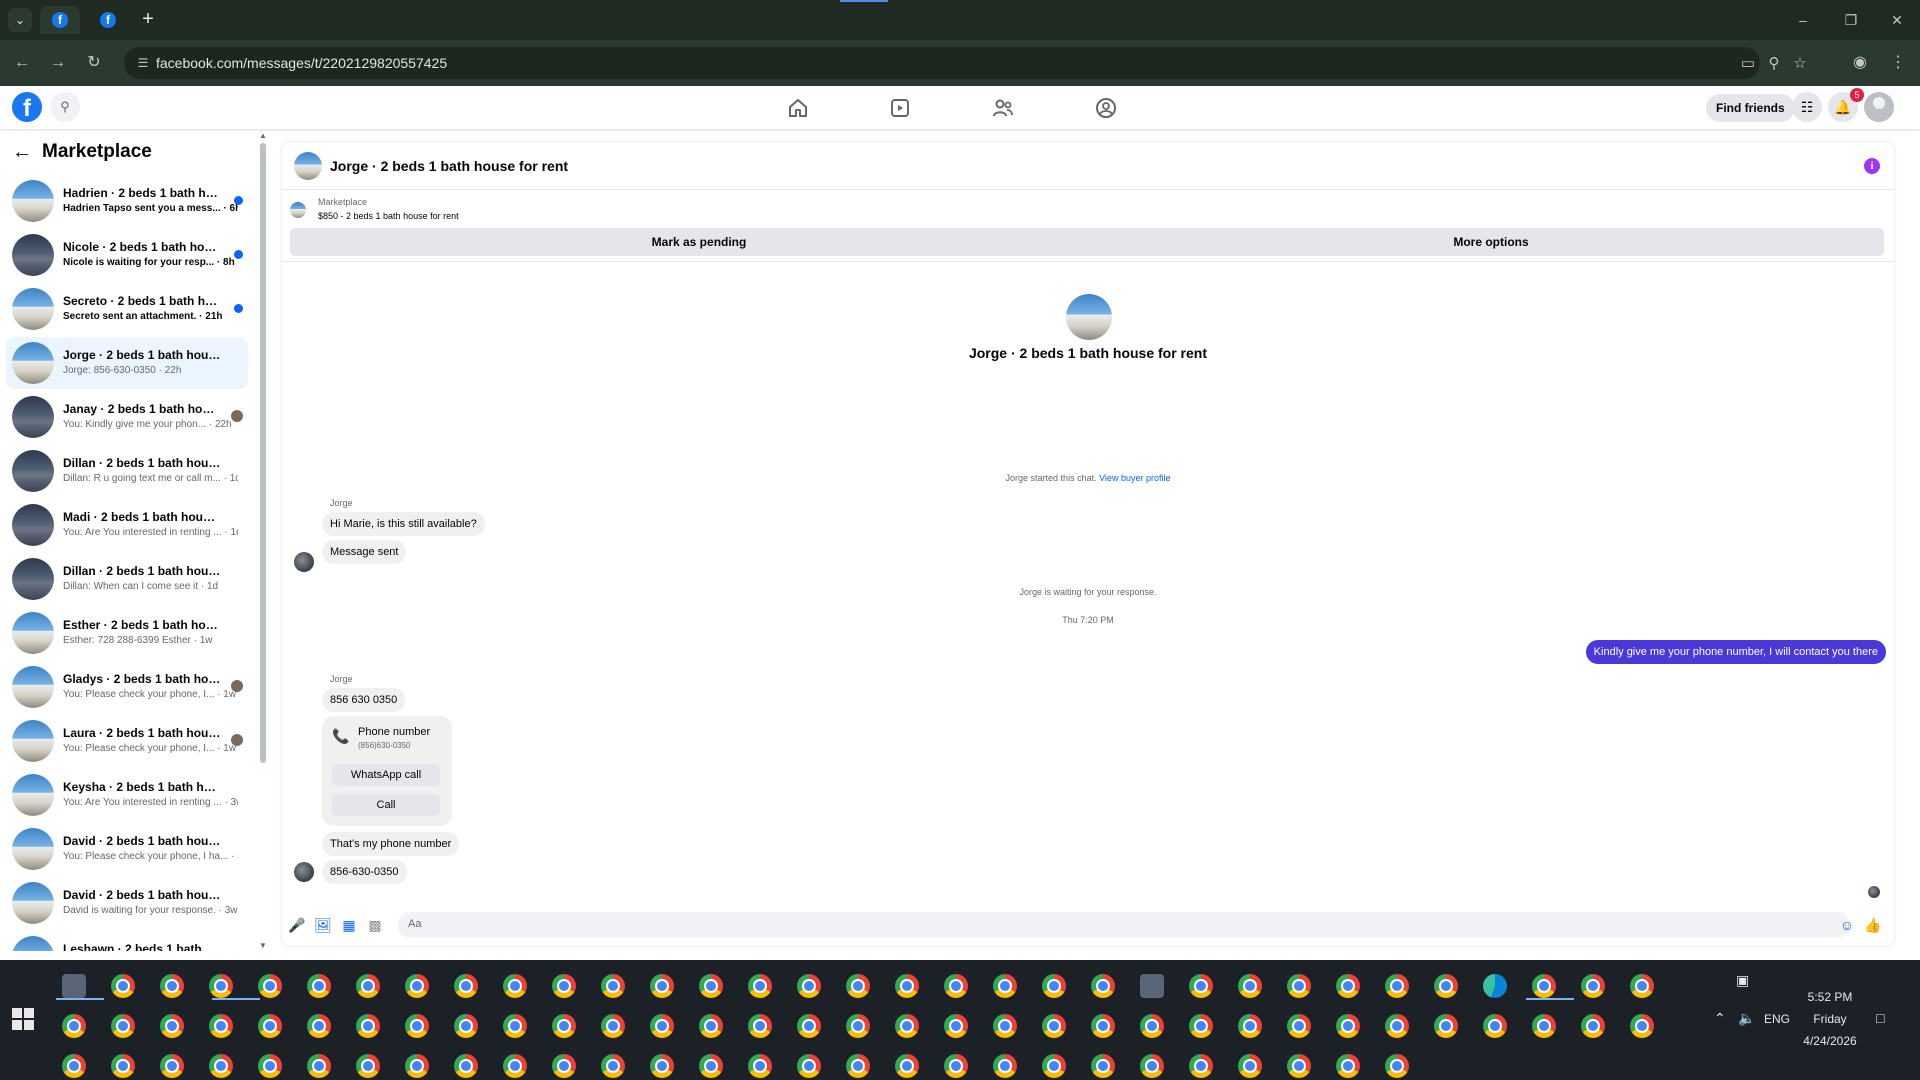 This screenshot has height=1080, width=1920. Describe the element at coordinates (1746, 1018) in the screenshot. I see `volume-icon: 🔈` at that location.